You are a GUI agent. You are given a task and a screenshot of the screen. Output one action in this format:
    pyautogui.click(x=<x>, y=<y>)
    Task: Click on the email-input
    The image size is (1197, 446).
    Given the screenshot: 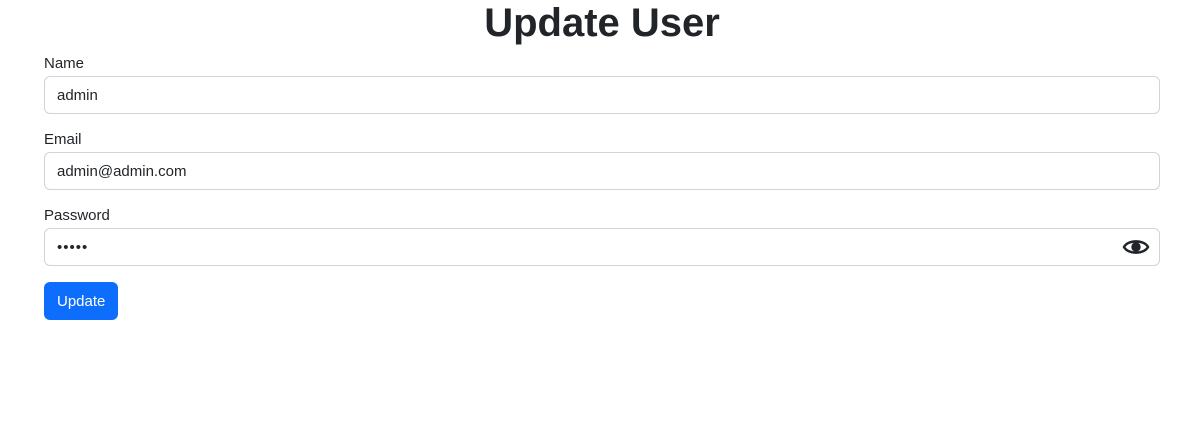 What is the action you would take?
    pyautogui.click(x=602, y=171)
    